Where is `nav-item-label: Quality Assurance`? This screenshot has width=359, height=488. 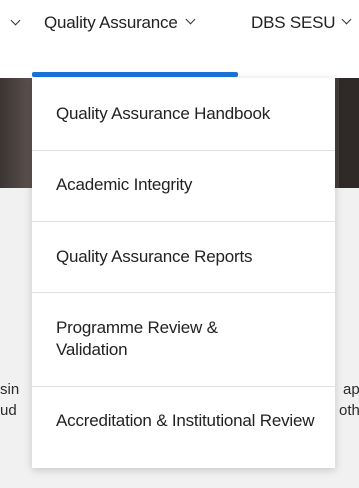
nav-item-label: Quality Assurance is located at coordinates (111, 22).